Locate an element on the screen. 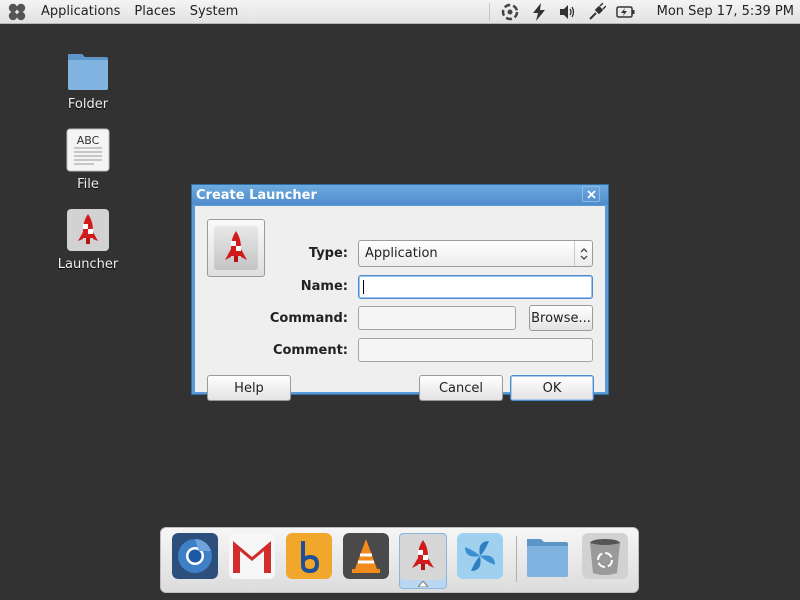  dock-item-folder is located at coordinates (547, 561).